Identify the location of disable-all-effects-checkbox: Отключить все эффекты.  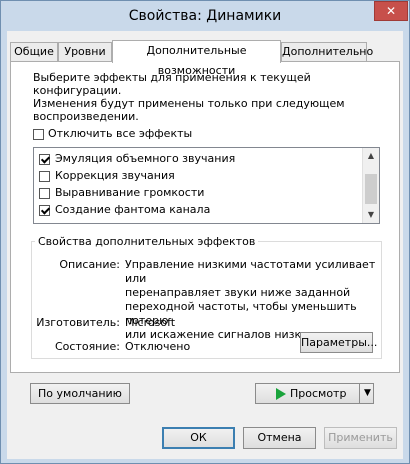
(112, 134).